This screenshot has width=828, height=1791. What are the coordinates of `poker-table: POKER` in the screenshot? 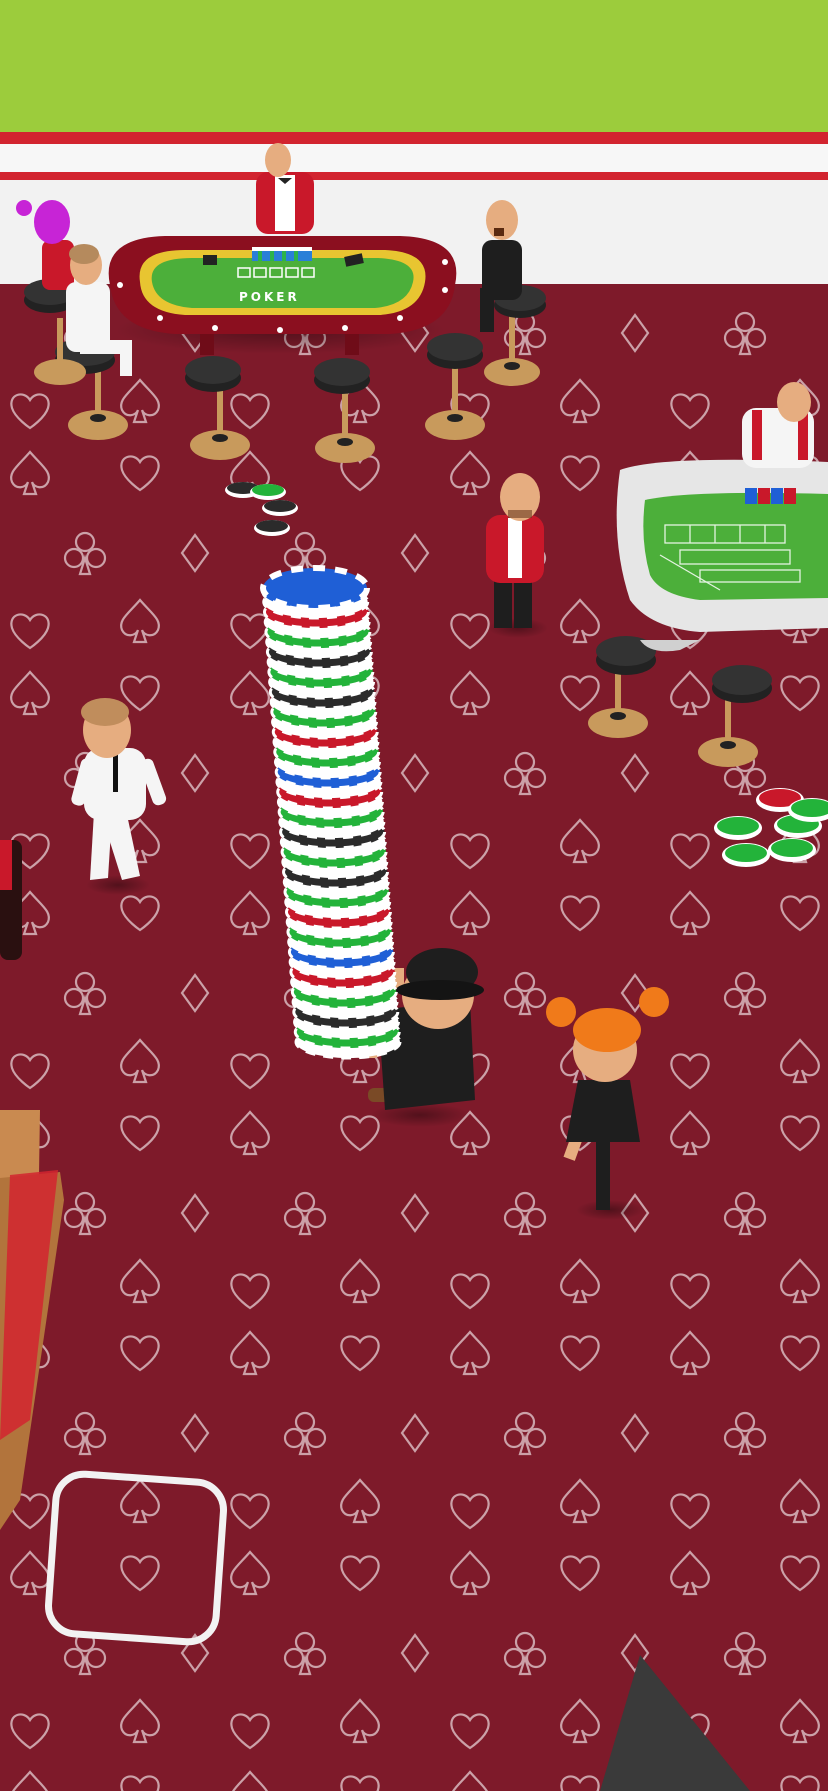 It's located at (282, 295).